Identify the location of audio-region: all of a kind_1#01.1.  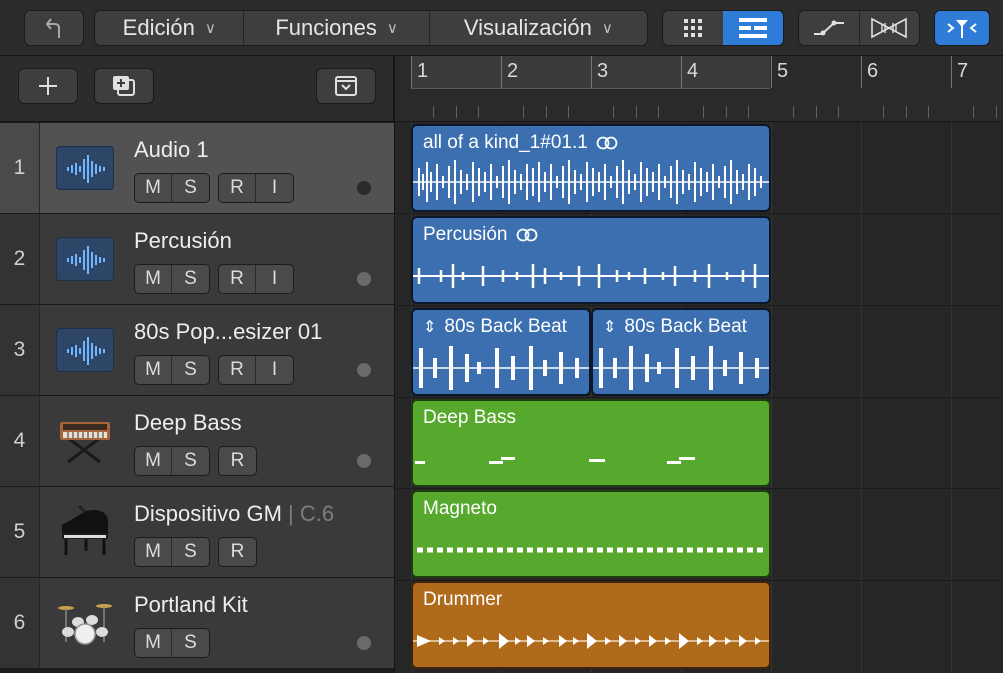
(591, 168).